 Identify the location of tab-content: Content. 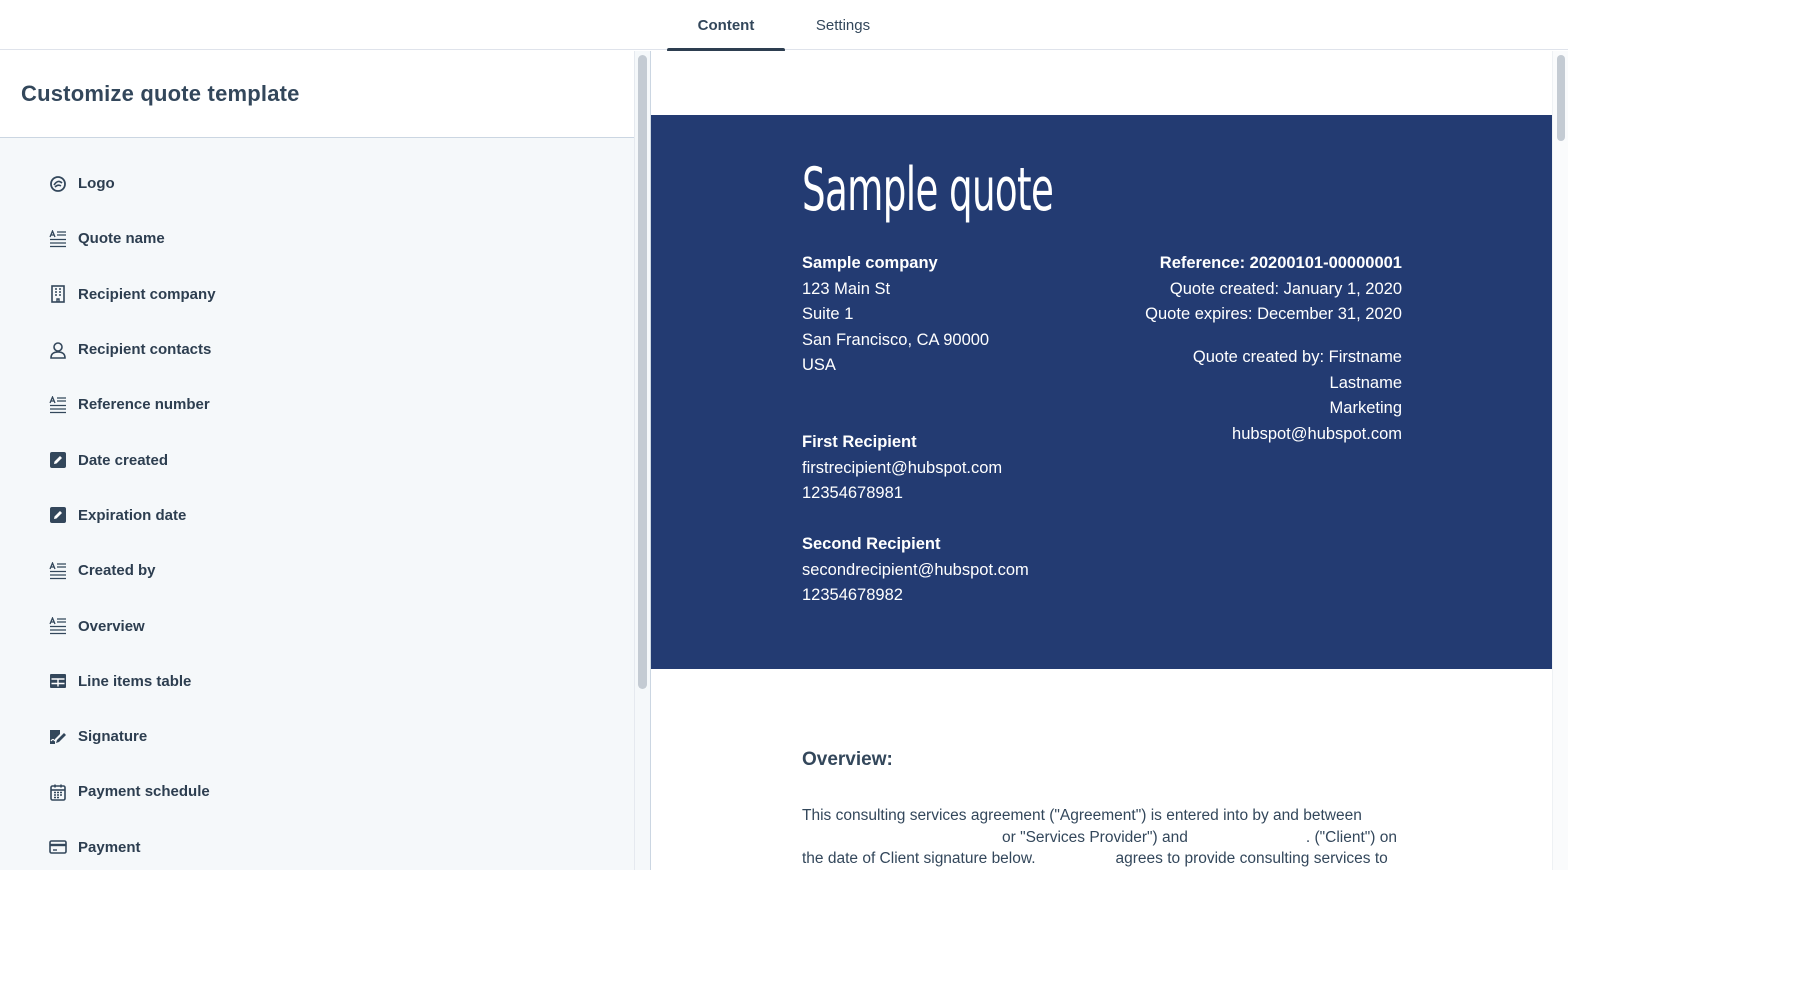
(726, 26).